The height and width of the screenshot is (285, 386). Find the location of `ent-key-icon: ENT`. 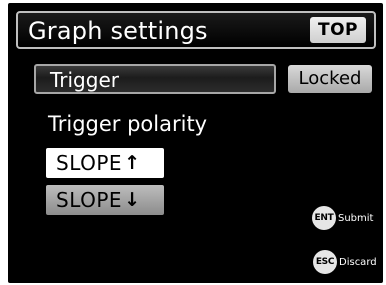

ent-key-icon: ENT is located at coordinates (324, 218).